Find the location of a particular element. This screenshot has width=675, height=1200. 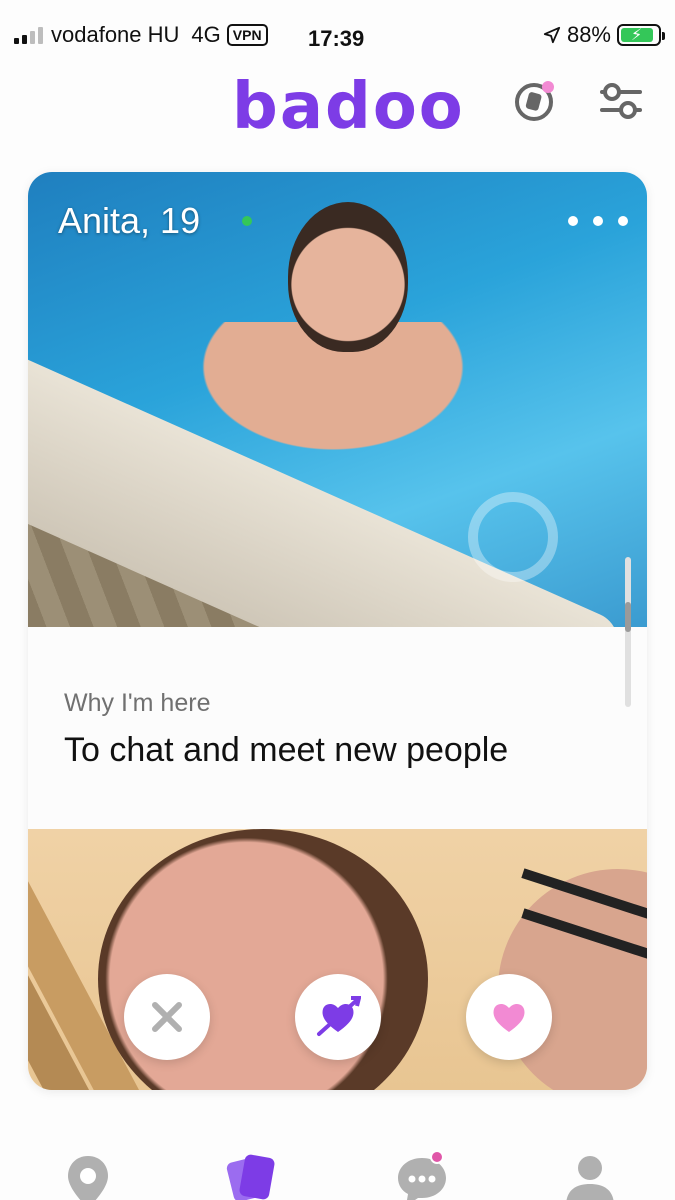

why-here-value: To chat and meet new people is located at coordinates (286, 750).